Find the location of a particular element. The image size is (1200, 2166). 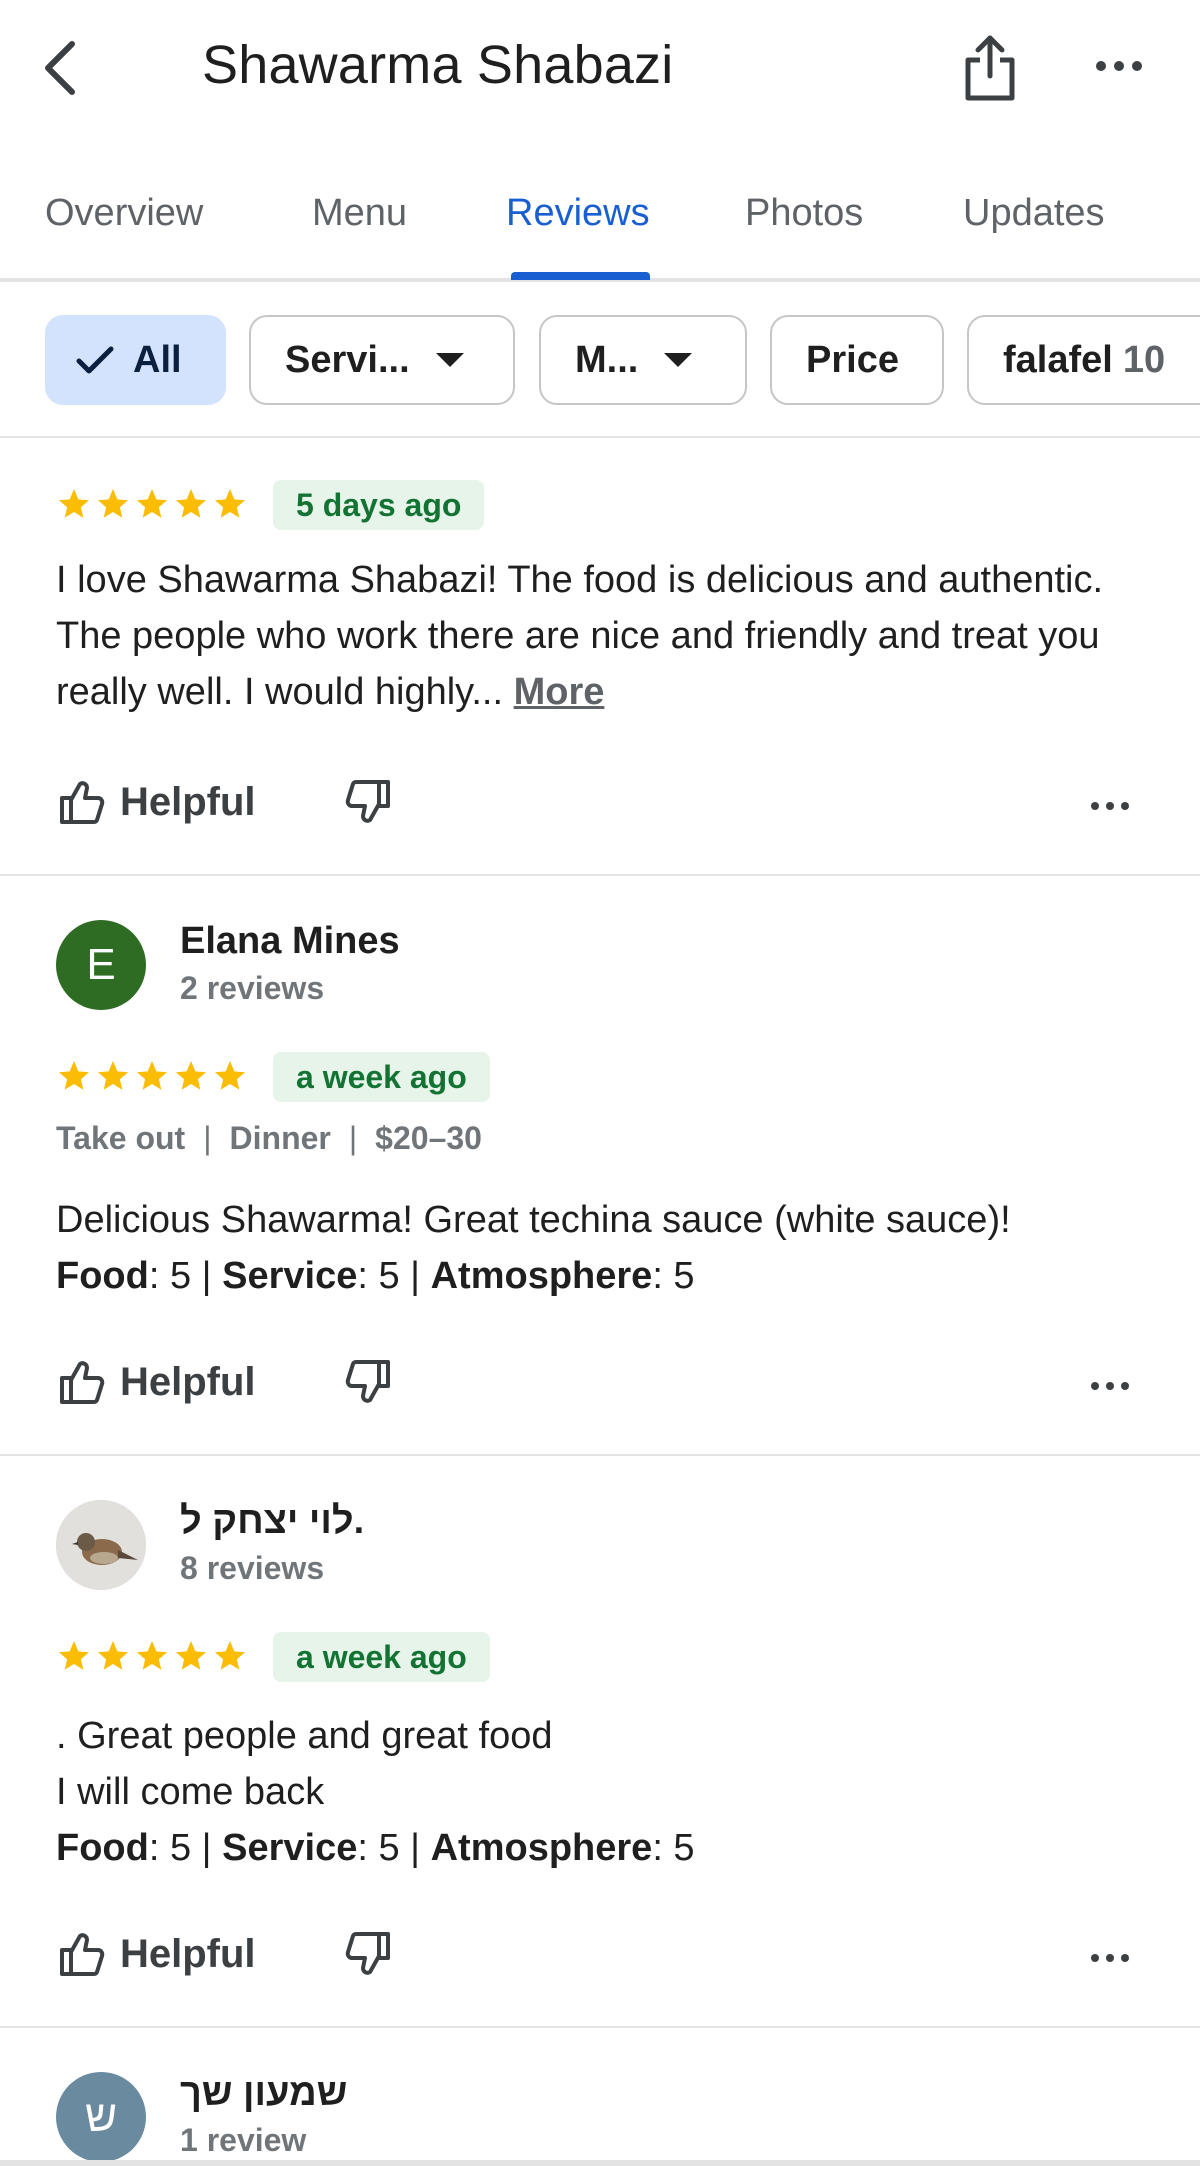

active-tab-indicator is located at coordinates (580, 276).